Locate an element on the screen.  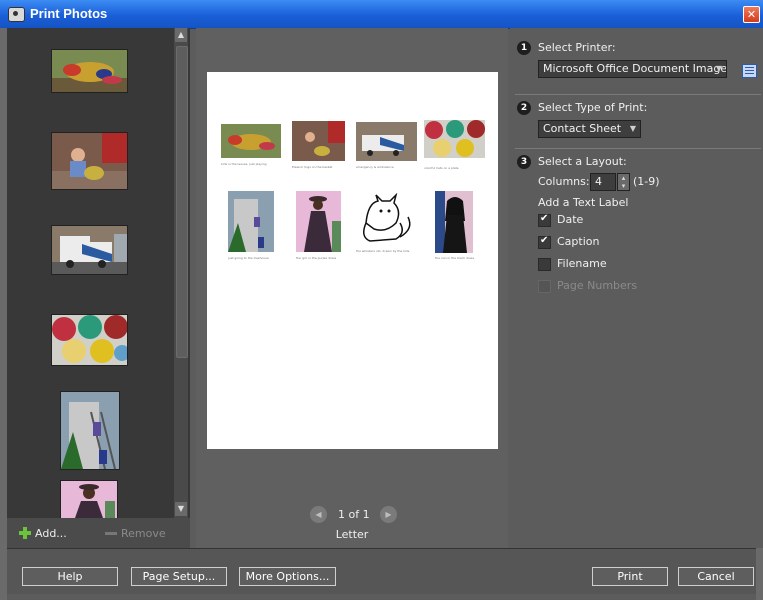
print-button: Print is located at coordinates (630, 576).